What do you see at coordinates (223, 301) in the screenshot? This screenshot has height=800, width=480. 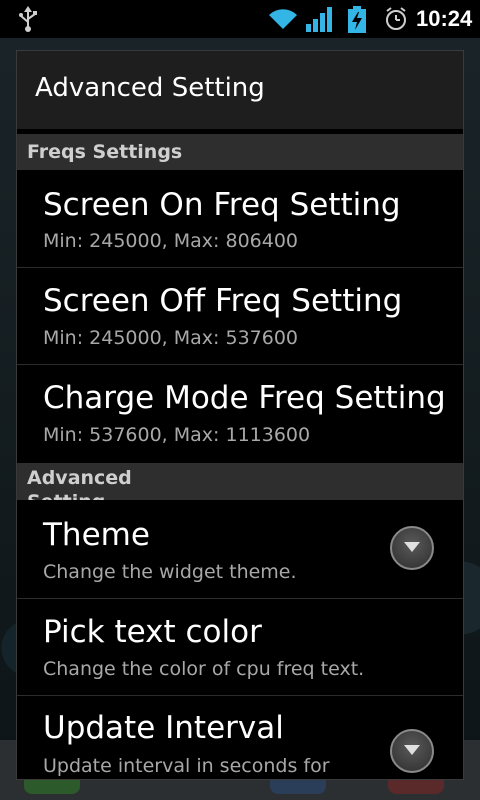 I see `pref-title: Screen Off Freq Setting` at bounding box center [223, 301].